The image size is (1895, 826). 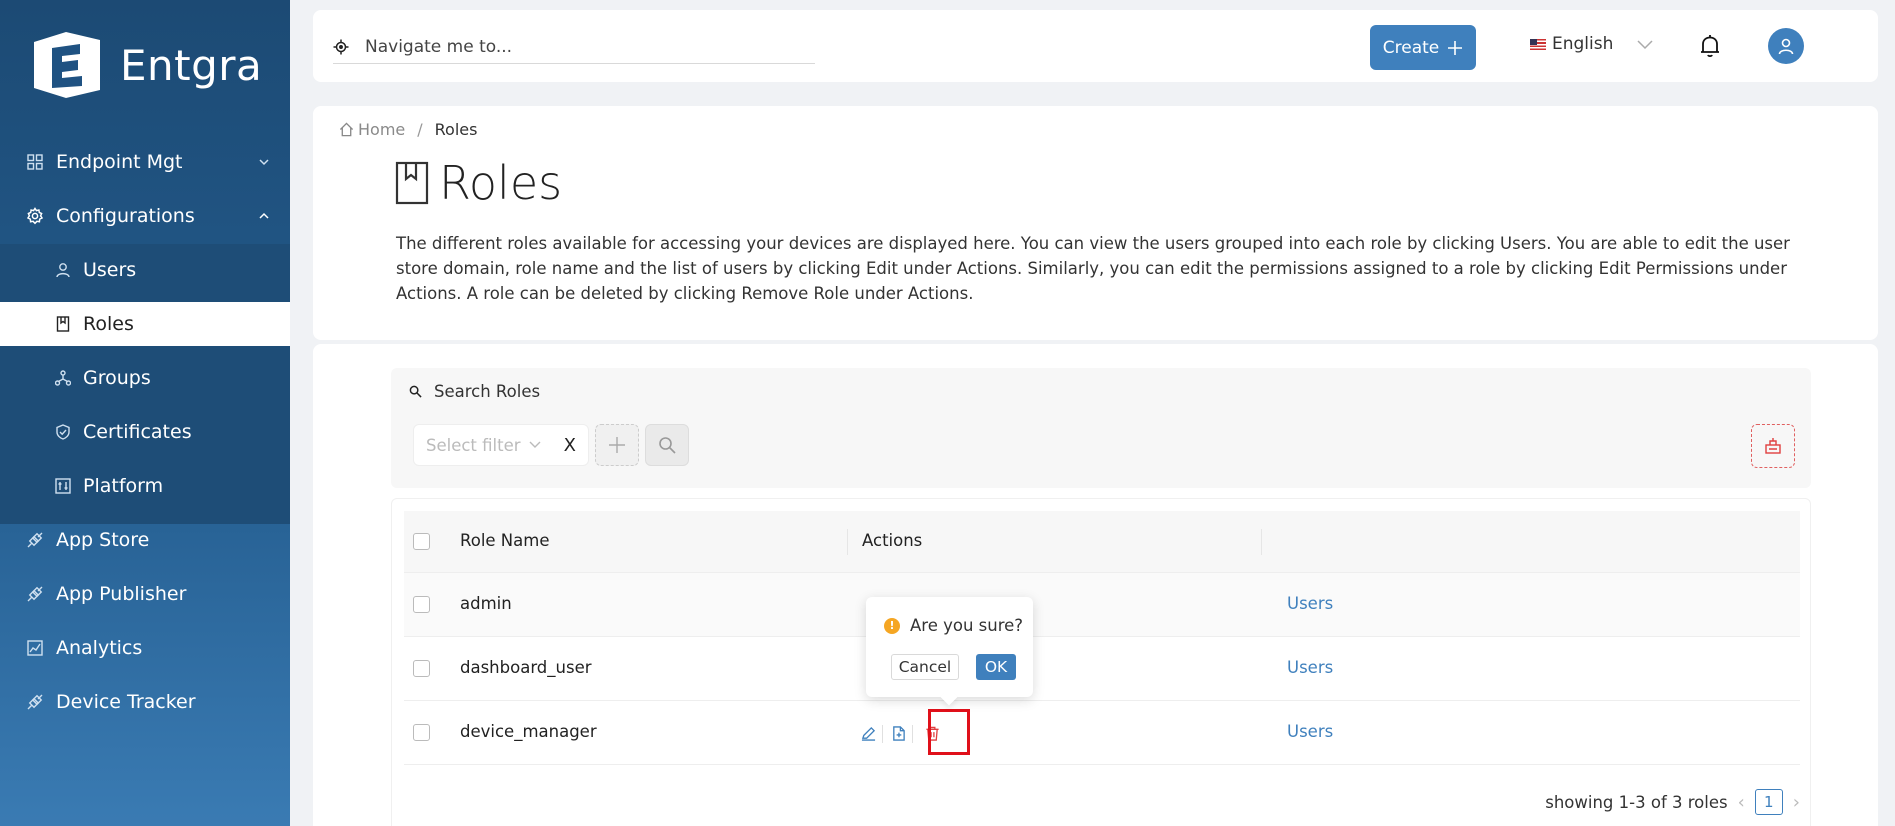 I want to click on popconfirm-message: ! Are you sure?, so click(x=953, y=625).